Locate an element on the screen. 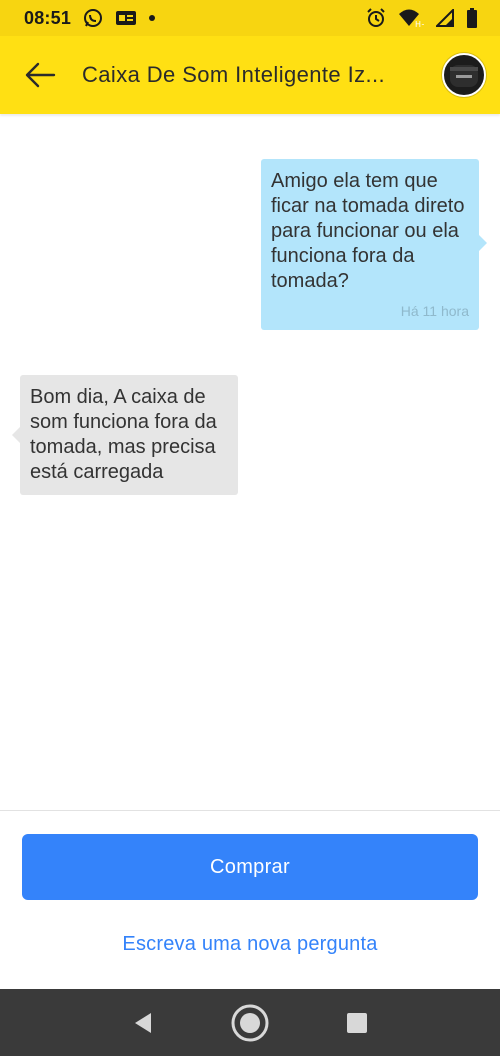 This screenshot has height=1056, width=500. nav-home-button is located at coordinates (250, 1023).